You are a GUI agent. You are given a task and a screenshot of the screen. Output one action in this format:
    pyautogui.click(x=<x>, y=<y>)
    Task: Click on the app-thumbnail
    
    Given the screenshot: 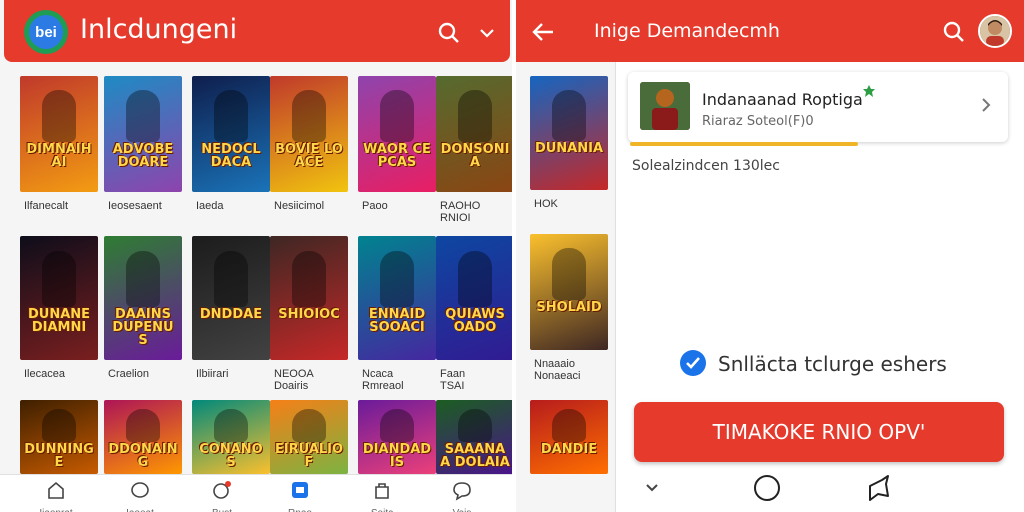 What is the action you would take?
    pyautogui.click(x=665, y=106)
    